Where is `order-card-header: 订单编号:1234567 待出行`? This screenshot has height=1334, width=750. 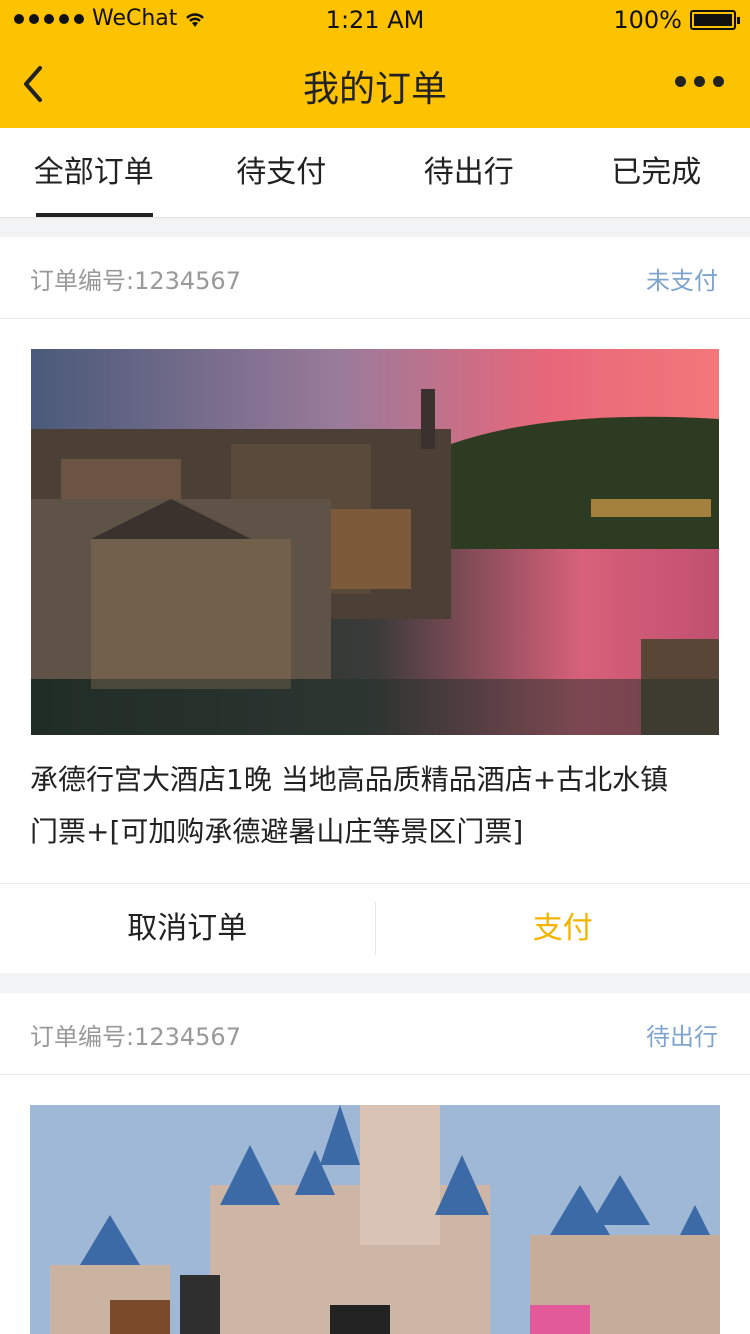 order-card-header: 订单编号:1234567 待出行 is located at coordinates (375, 1034).